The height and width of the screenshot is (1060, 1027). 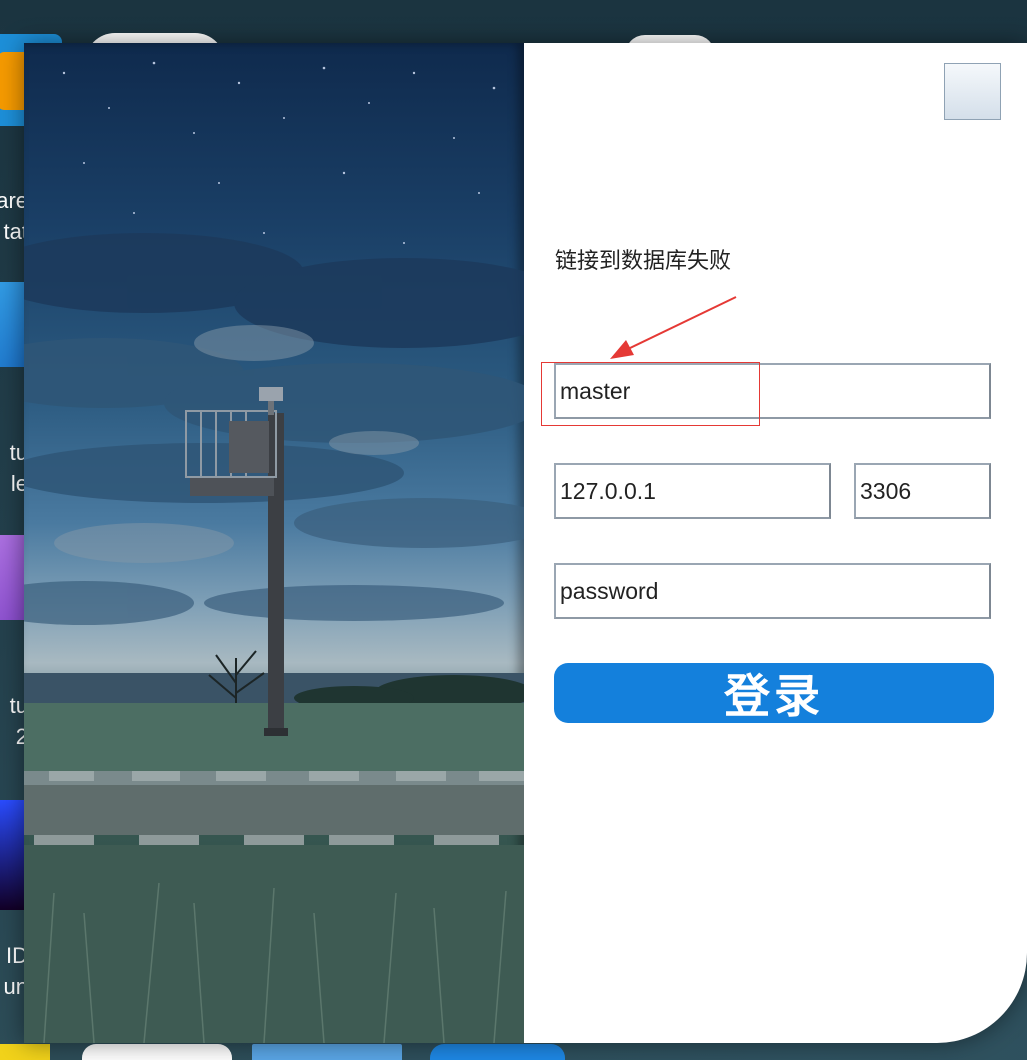 I want to click on username-input: master, so click(x=772, y=391).